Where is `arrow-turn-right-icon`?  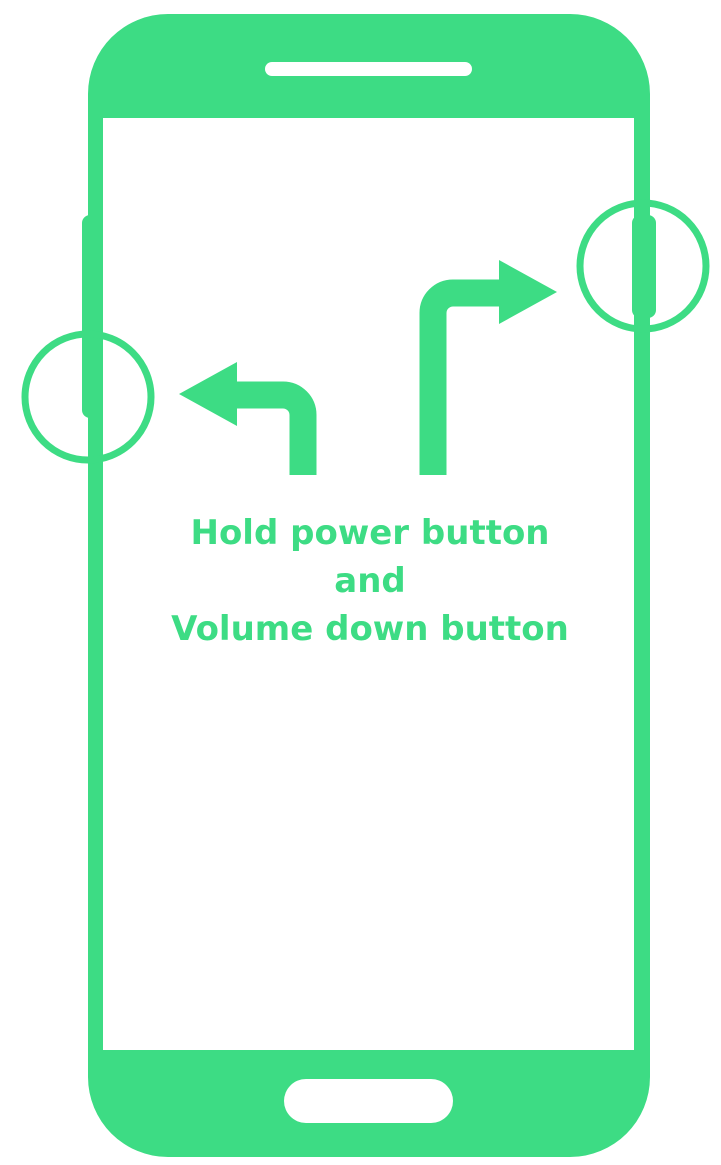
arrow-turn-right-icon is located at coordinates (488, 367).